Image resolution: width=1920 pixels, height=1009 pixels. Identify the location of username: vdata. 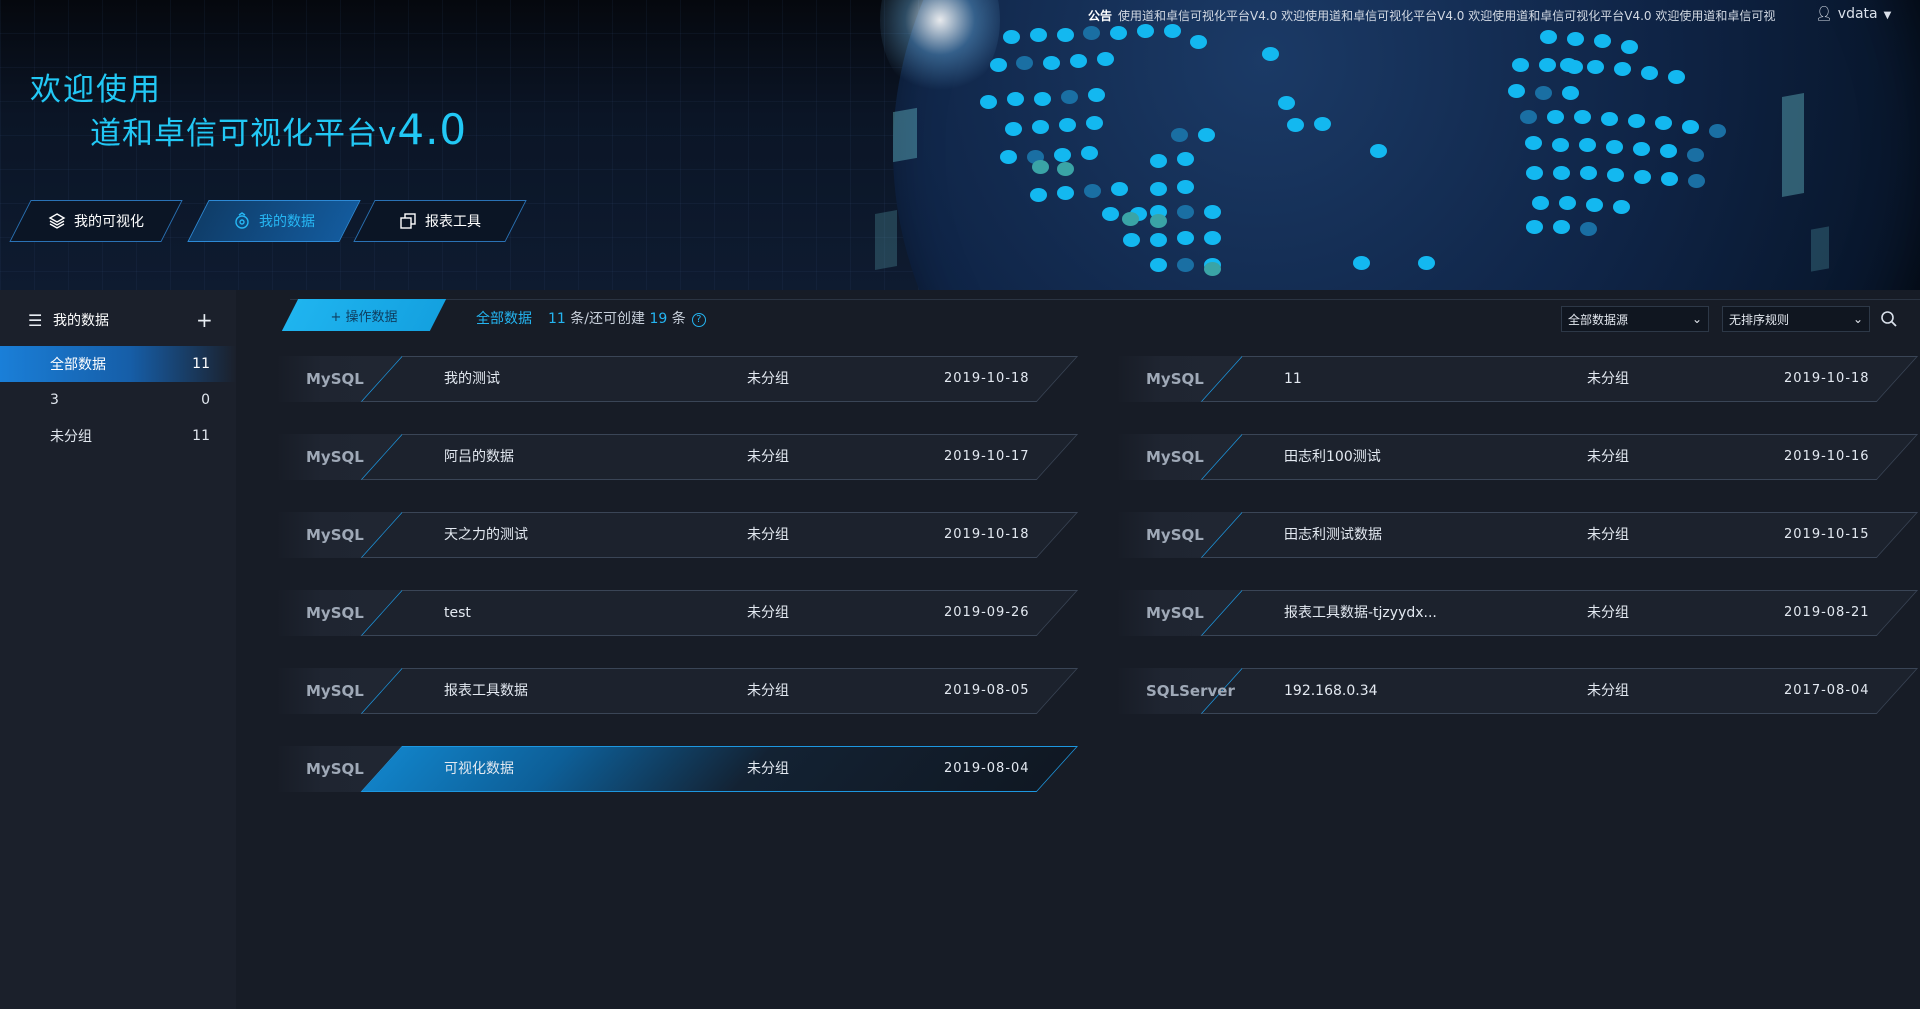
(1857, 14).